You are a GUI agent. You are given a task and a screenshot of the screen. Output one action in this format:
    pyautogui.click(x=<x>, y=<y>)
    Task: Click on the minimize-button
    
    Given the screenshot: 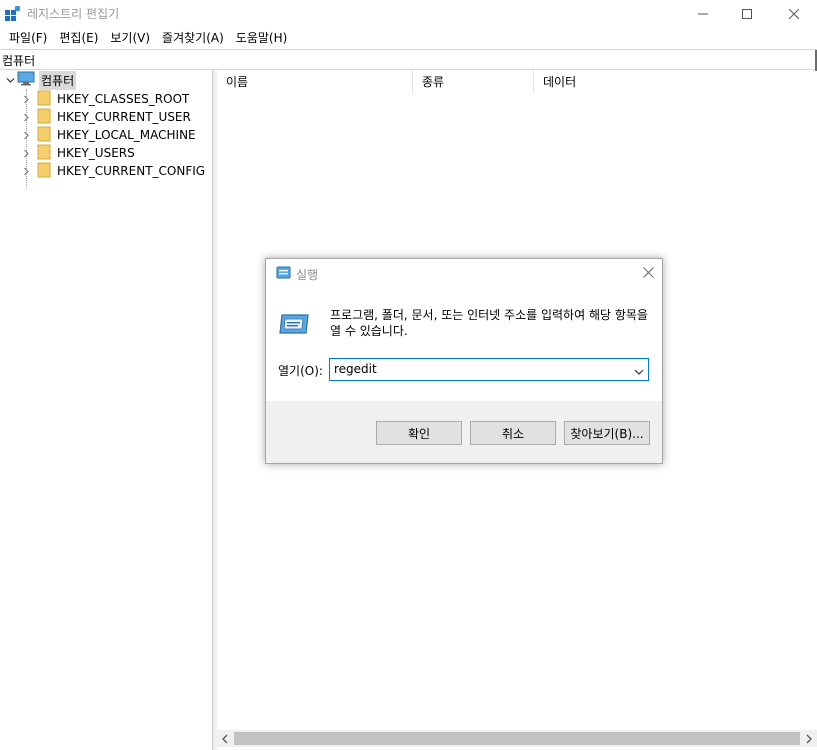 What is the action you would take?
    pyautogui.click(x=703, y=14)
    